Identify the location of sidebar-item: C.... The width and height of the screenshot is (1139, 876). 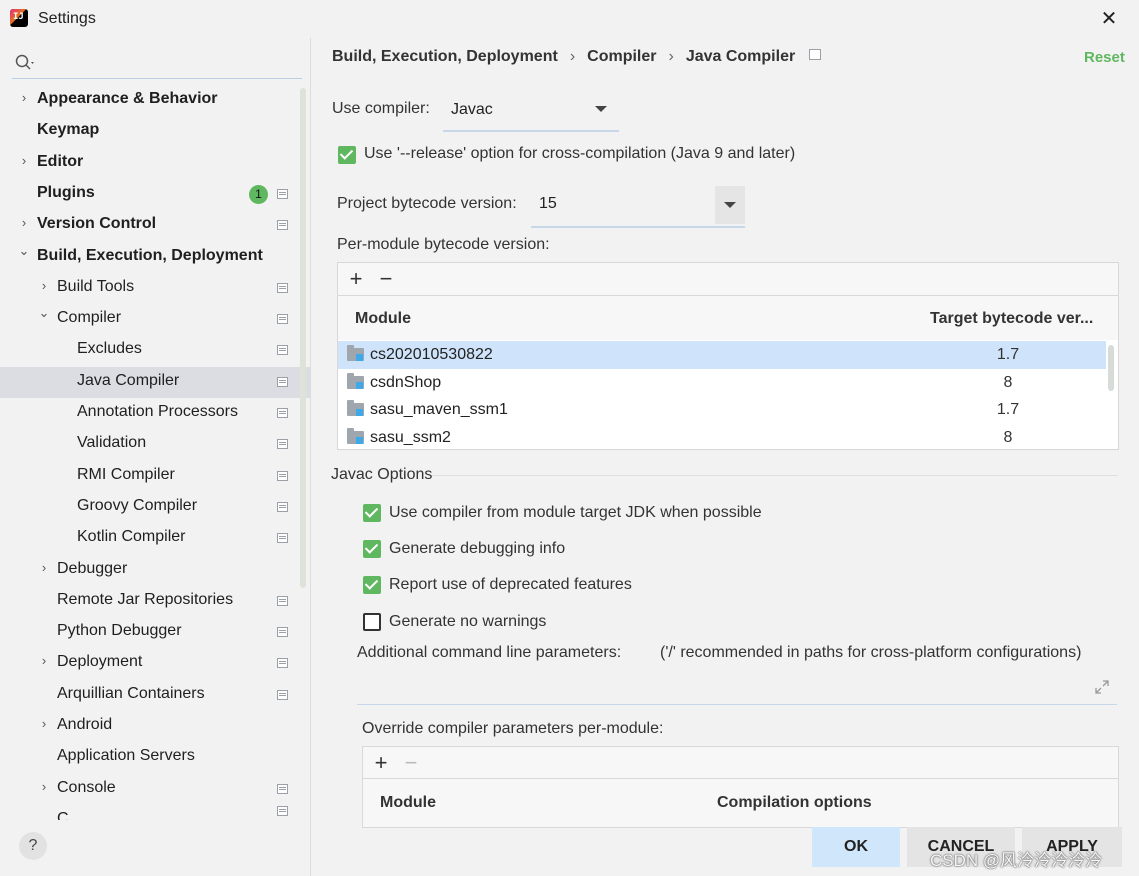
(155, 820).